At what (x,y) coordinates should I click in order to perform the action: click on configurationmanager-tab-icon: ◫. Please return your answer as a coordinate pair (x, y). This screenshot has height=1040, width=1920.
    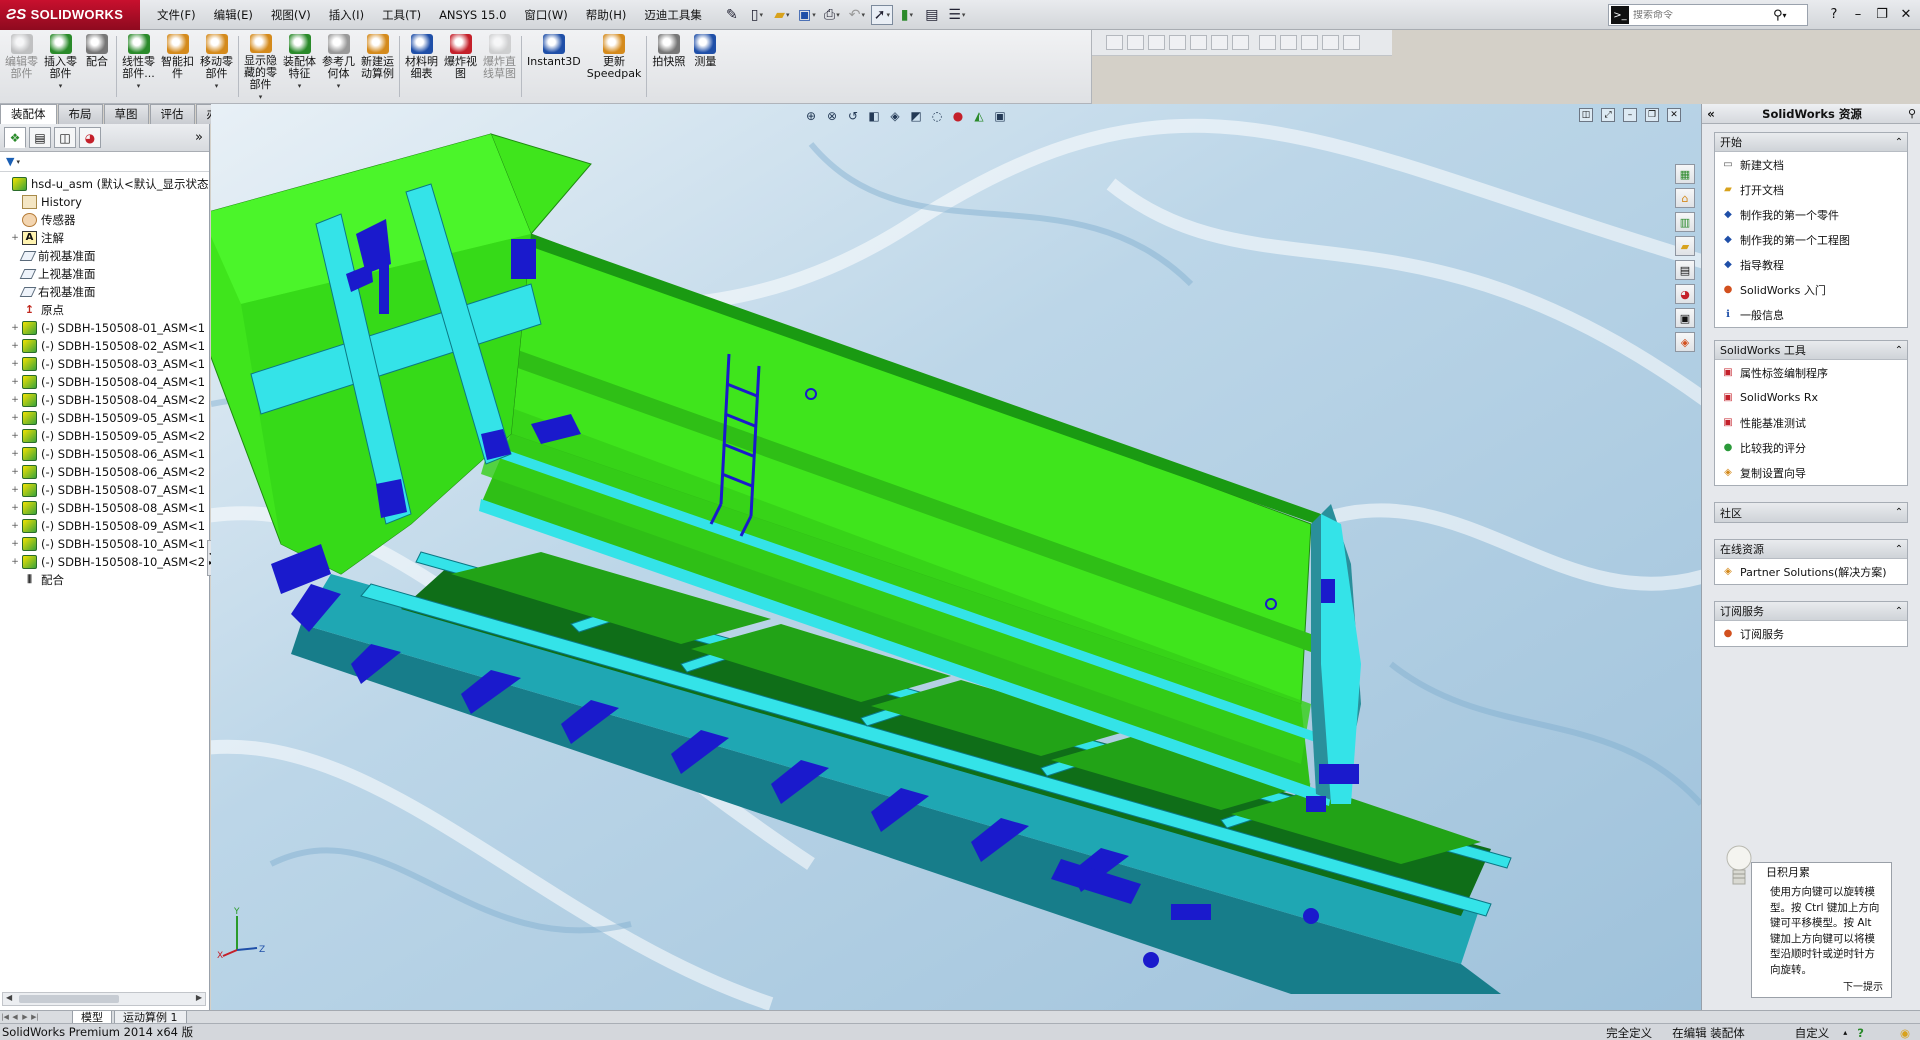
    Looking at the image, I should click on (65, 137).